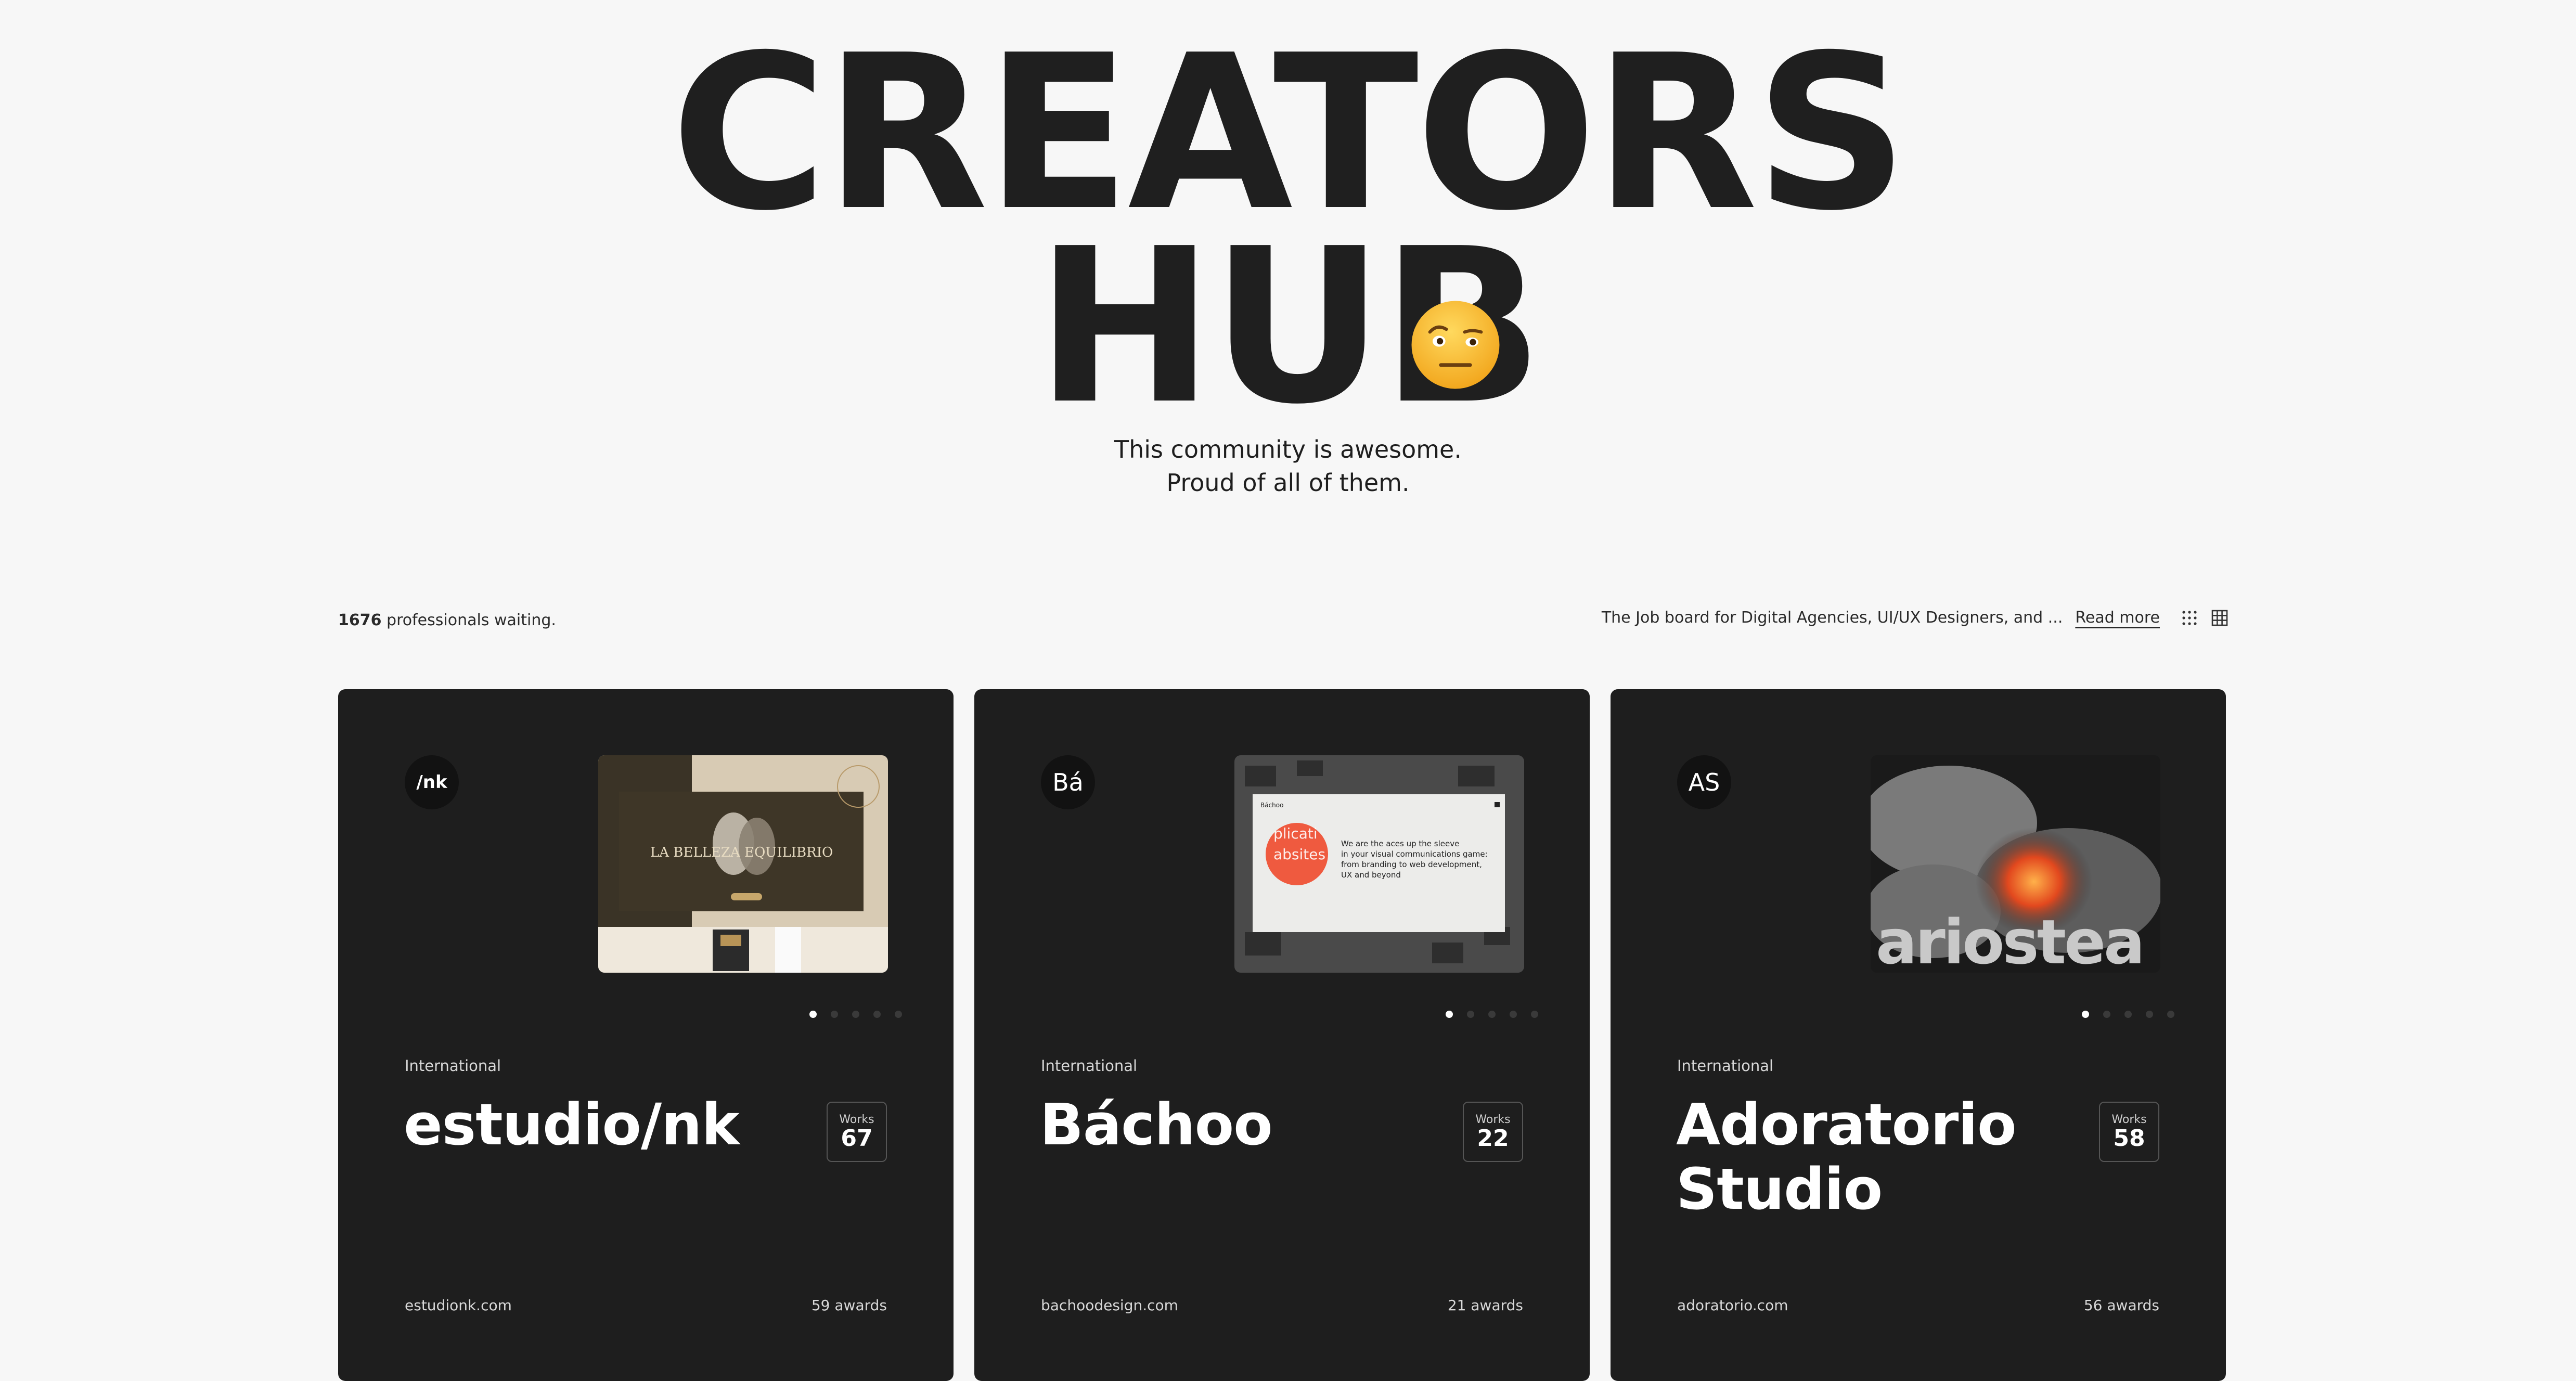 Image resolution: width=2576 pixels, height=1381 pixels. Describe the element at coordinates (1414, 854) in the screenshot. I see `svg-text:in your visual communications: in your visual communications game:` at that location.